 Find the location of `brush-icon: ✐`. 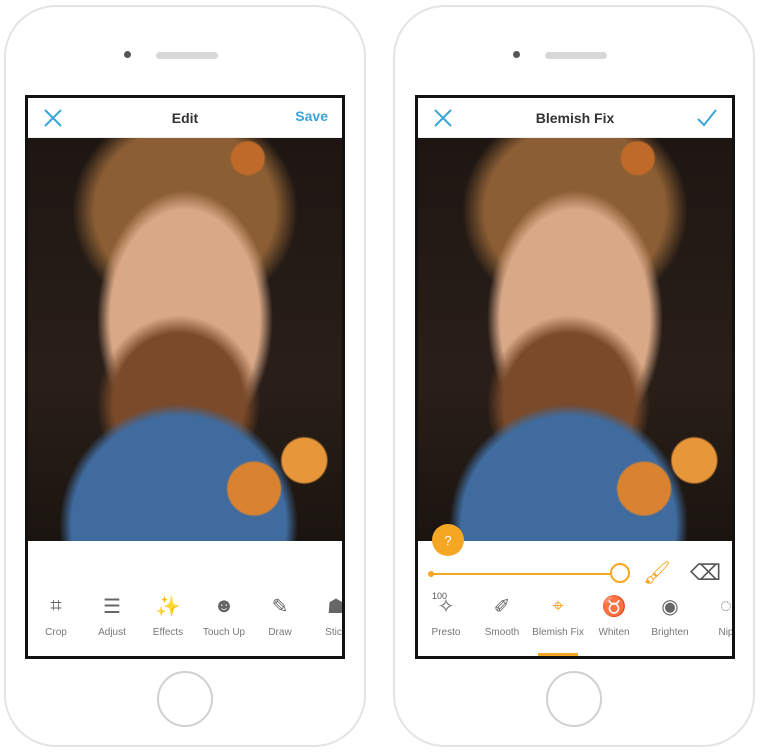

brush-icon: ✐ is located at coordinates (502, 606).